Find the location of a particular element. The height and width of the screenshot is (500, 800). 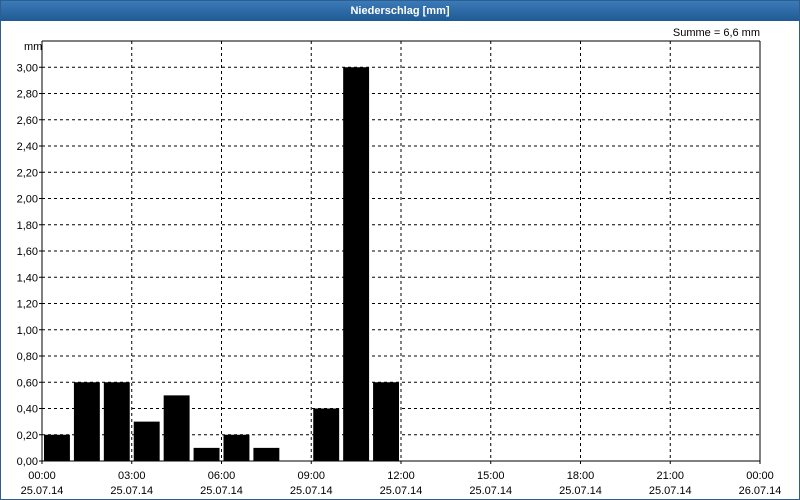

y-tick-label: 2,20 is located at coordinates (27, 173).